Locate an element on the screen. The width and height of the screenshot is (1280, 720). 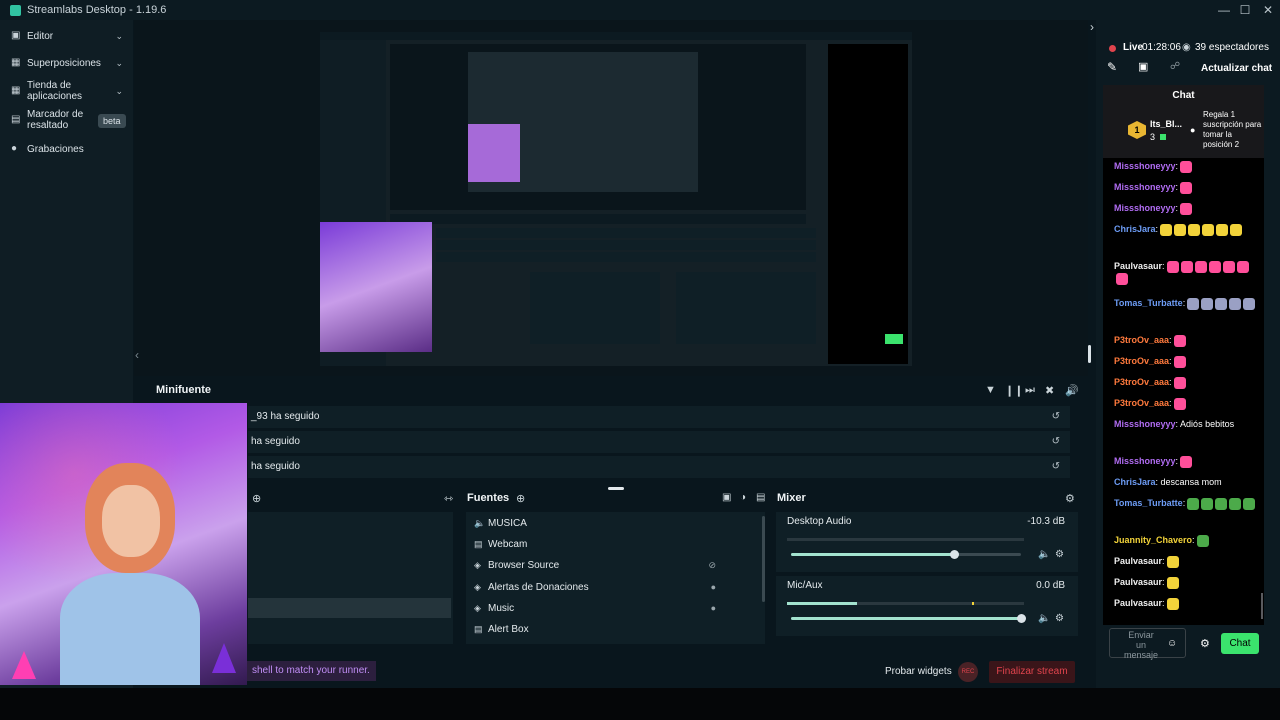
scene-transitions-icon: ⇿ is located at coordinates (448, 498).